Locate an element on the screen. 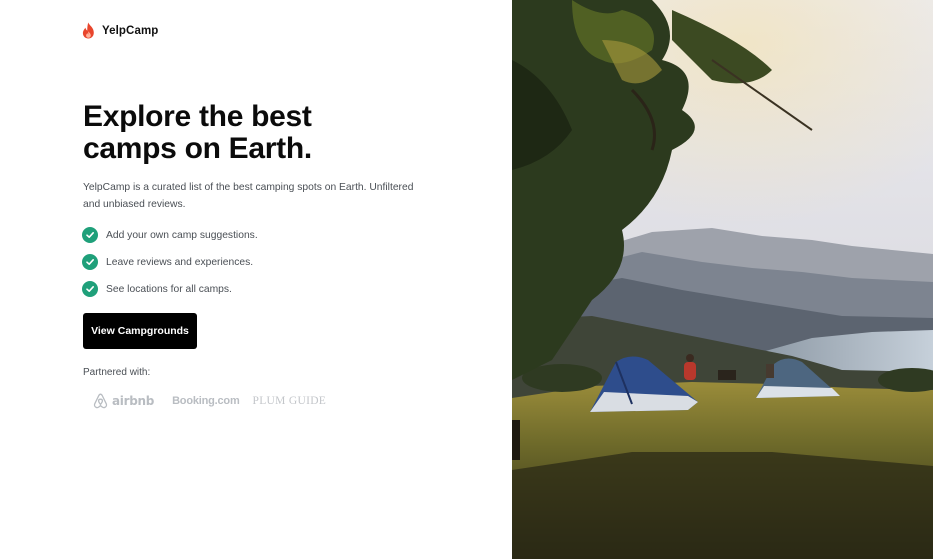 The height and width of the screenshot is (559, 933). brand-name: YelpCamp is located at coordinates (130, 30).